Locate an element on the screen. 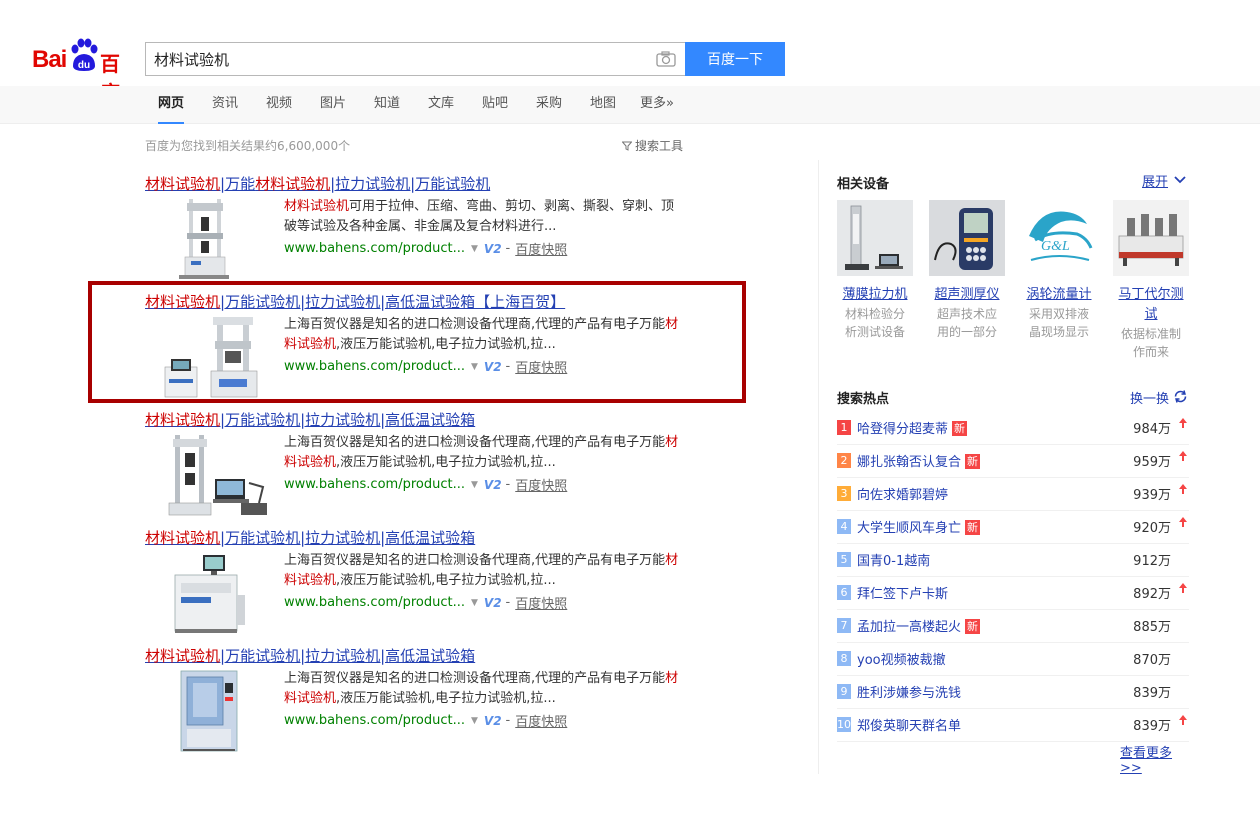 The width and height of the screenshot is (1260, 814). search-input is located at coordinates (396, 59).